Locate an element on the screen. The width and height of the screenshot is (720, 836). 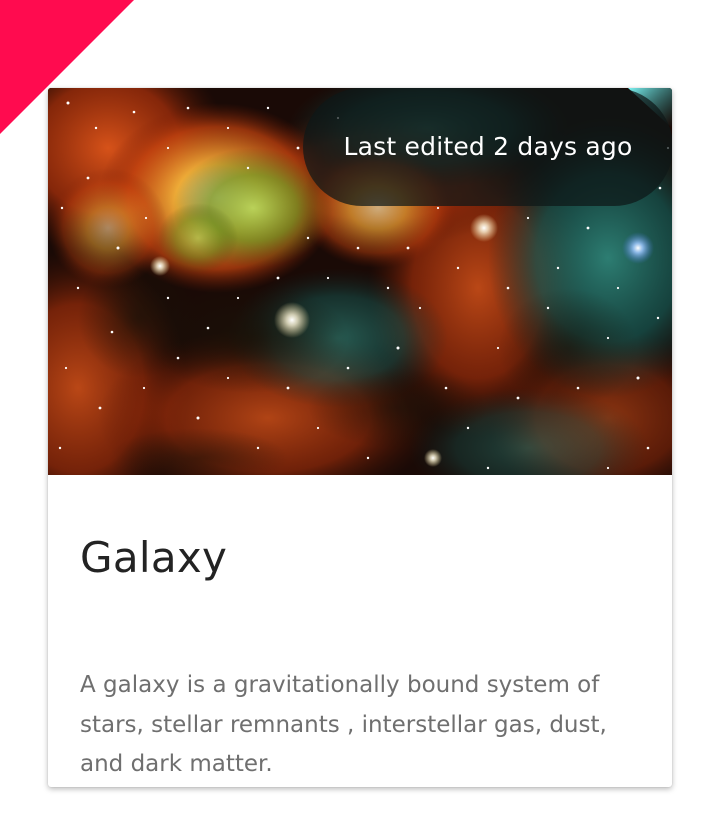
card-title: Galaxy is located at coordinates (154, 557).